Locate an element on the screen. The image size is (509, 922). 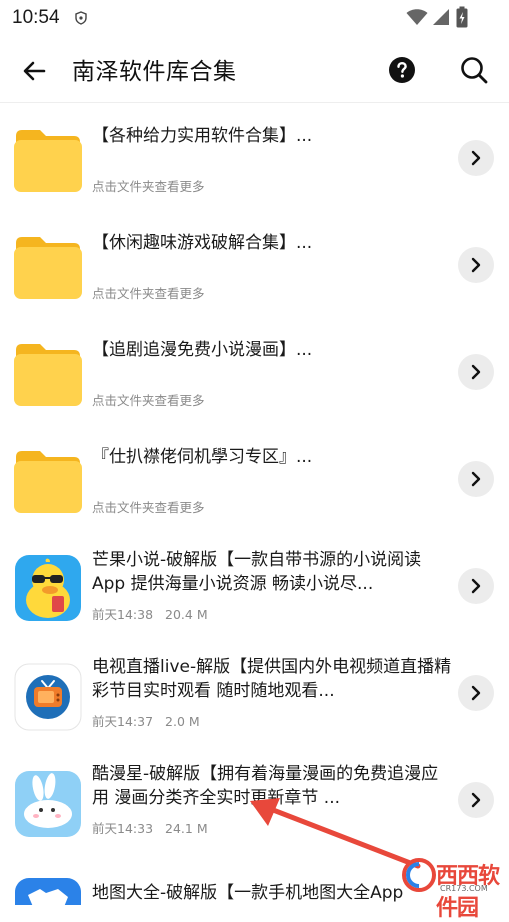
item-time: 前天14:37 is located at coordinates (123, 721).